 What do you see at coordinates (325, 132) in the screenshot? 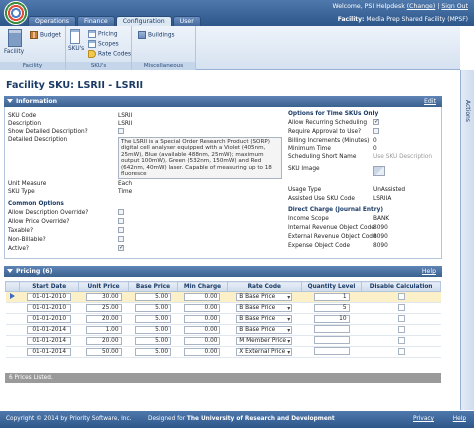
I see `require-approval-label: Require Approval to Use?` at bounding box center [325, 132].